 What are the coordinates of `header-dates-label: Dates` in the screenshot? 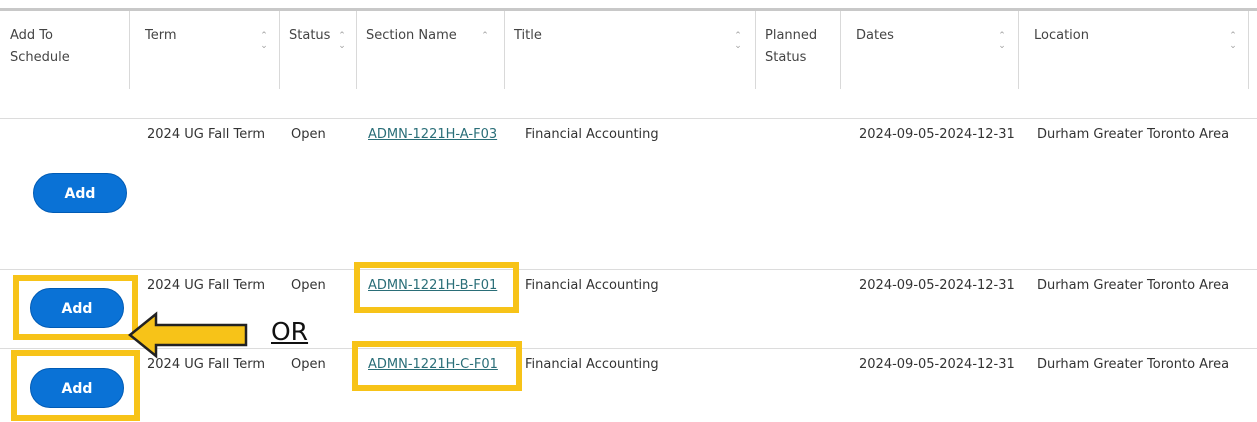 It's located at (875, 35).